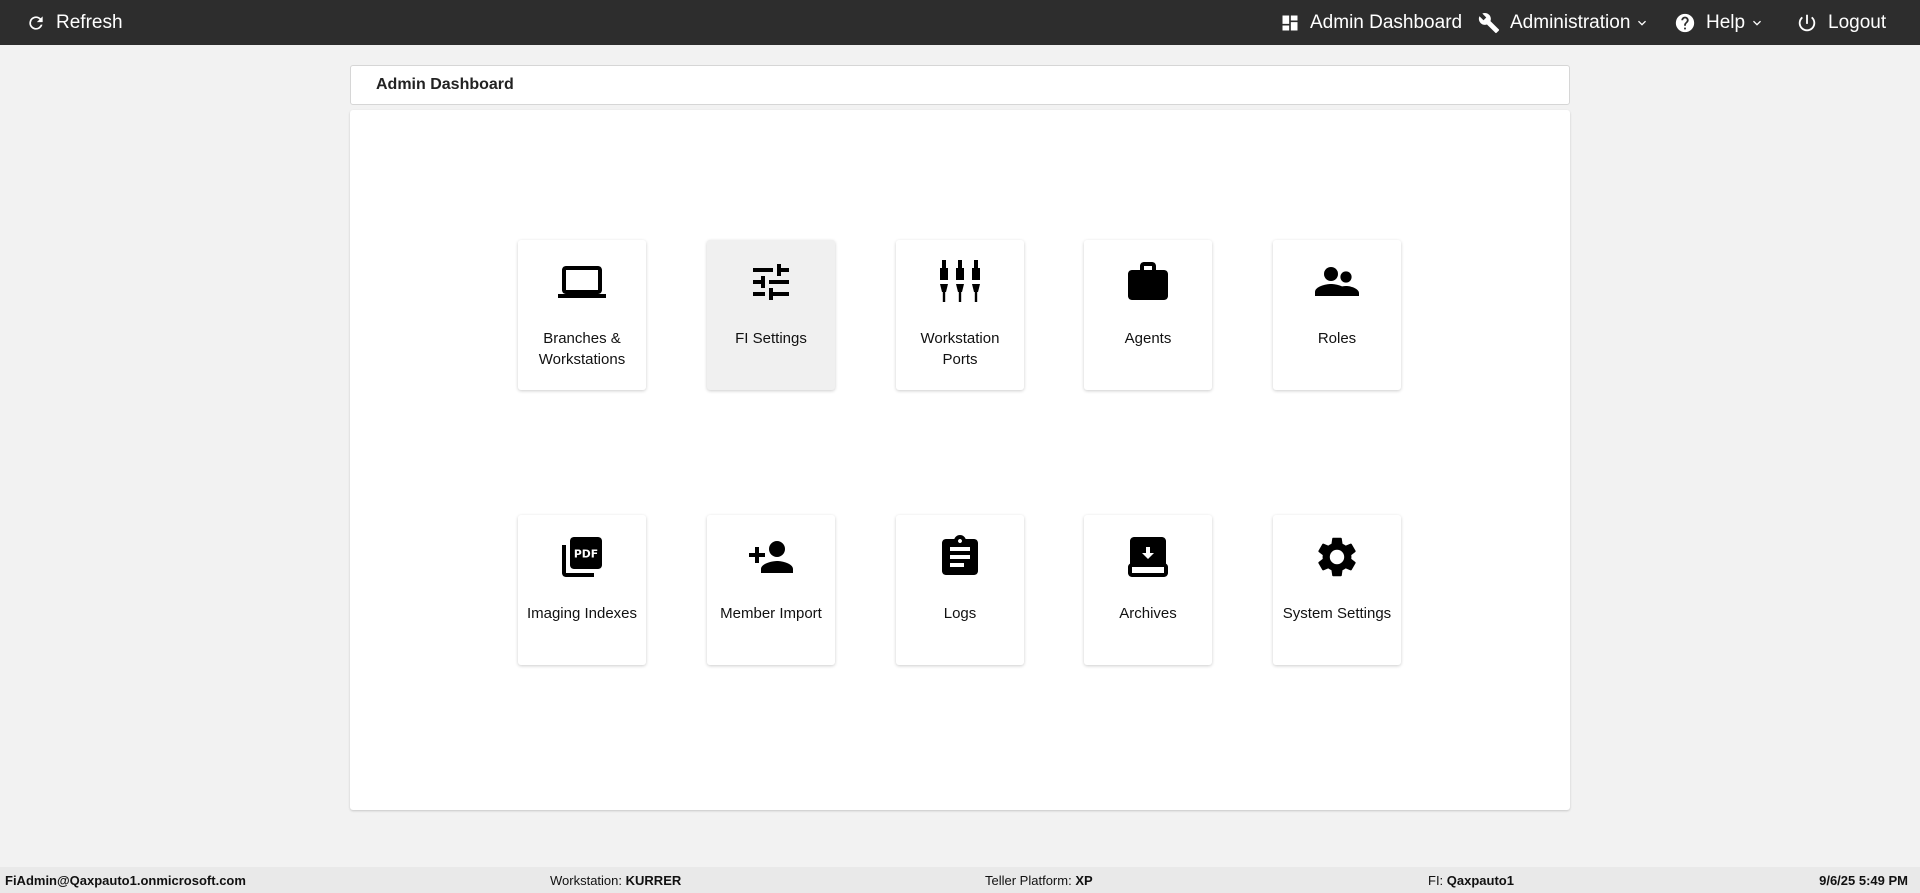  What do you see at coordinates (771, 315) in the screenshot?
I see `tile-fi-settings: FI Settings` at bounding box center [771, 315].